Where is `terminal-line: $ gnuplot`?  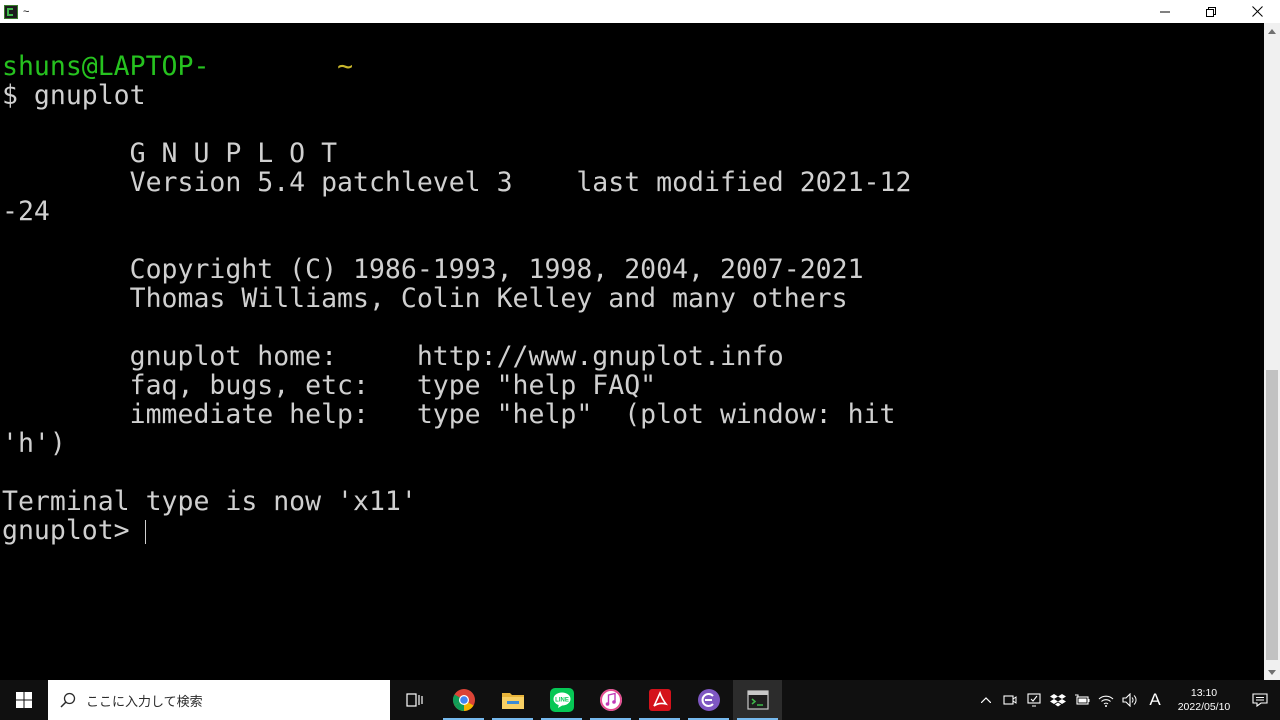
terminal-line: $ gnuplot is located at coordinates (74, 95).